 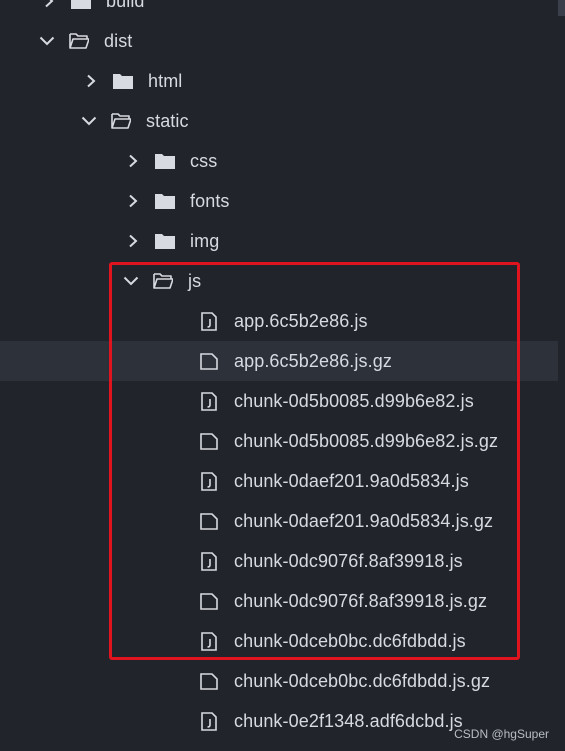 What do you see at coordinates (354, 400) in the screenshot?
I see `file-name: chunk-0d5b0085.d99b6e82.js` at bounding box center [354, 400].